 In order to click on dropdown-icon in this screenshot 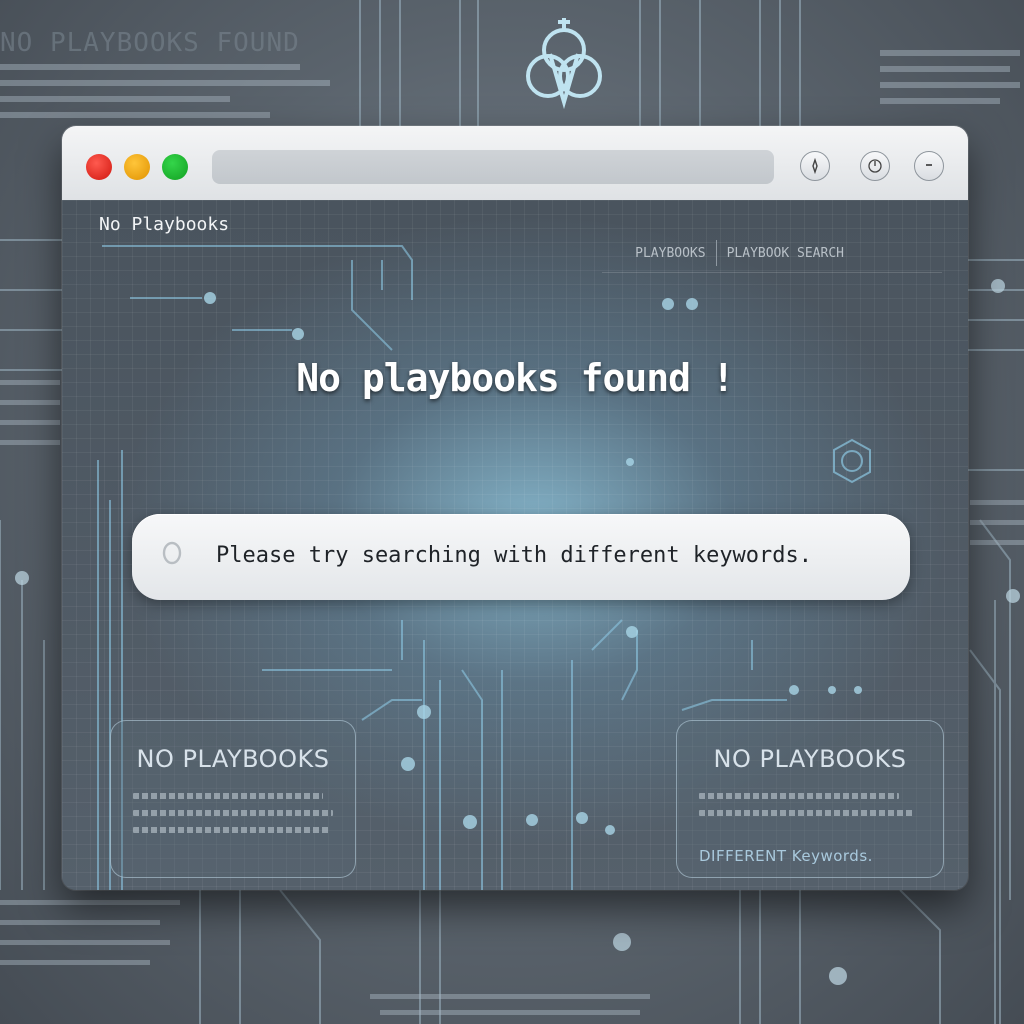, I will do `click(929, 165)`.